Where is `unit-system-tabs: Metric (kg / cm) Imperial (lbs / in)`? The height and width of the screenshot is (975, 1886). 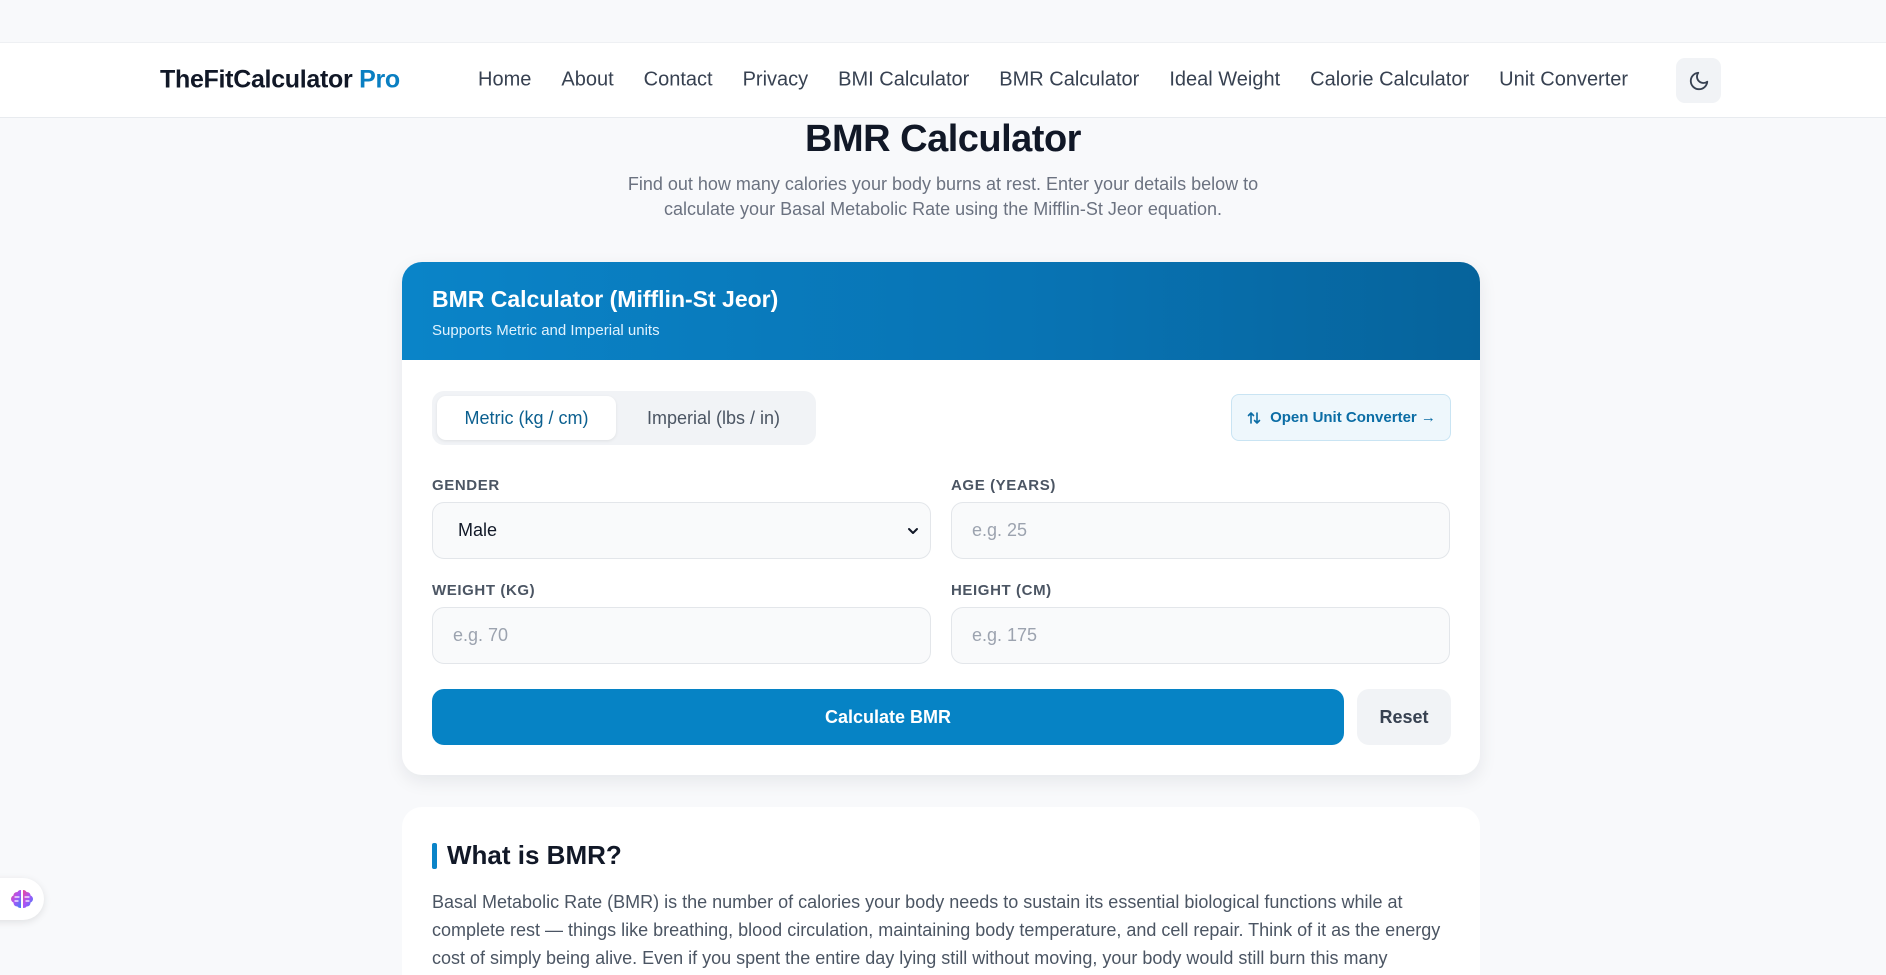 unit-system-tabs: Metric (kg / cm) Imperial (lbs / in) is located at coordinates (624, 418).